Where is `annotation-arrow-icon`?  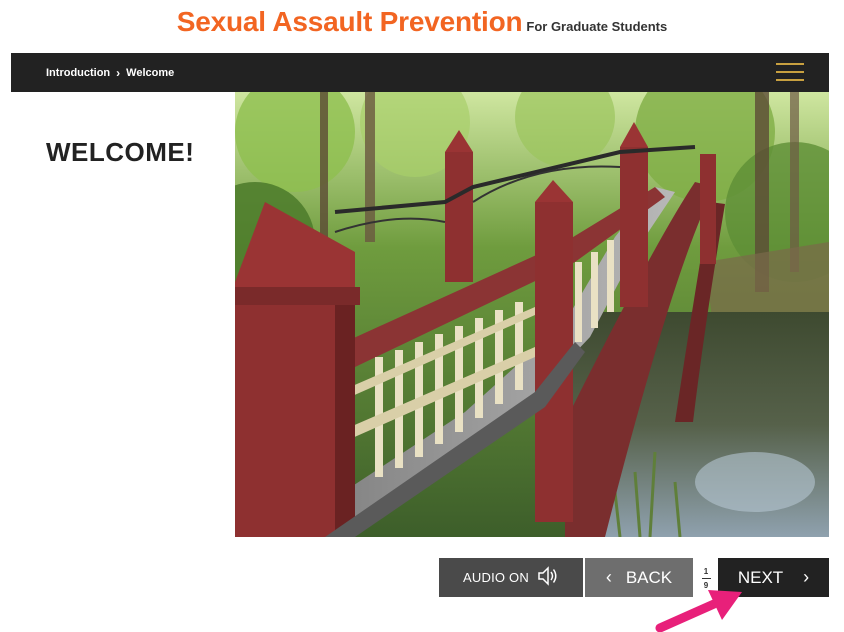 annotation-arrow-icon is located at coordinates (698, 611).